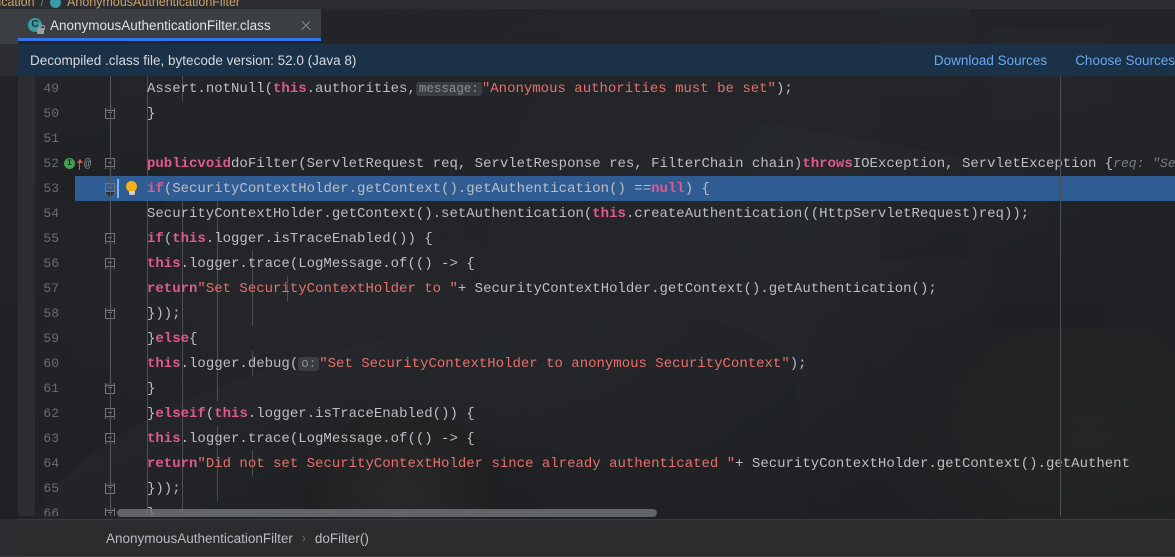 The width and height of the screenshot is (1175, 557). I want to click on close-icon, so click(306, 25).